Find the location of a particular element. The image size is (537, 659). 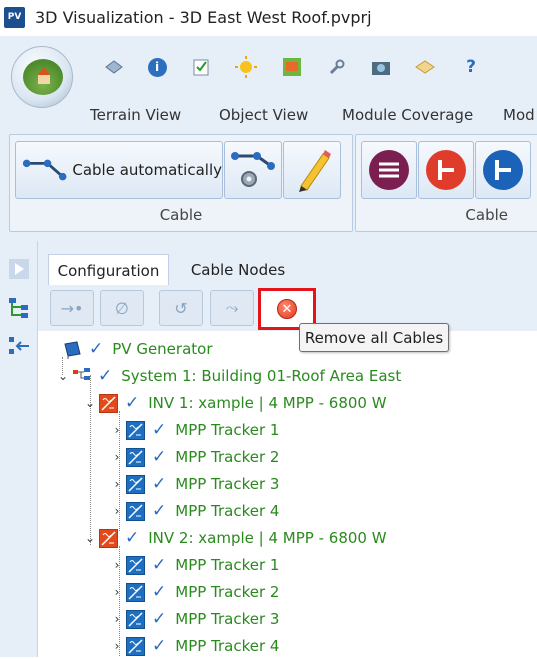

help-icon: ? is located at coordinates (471, 67).